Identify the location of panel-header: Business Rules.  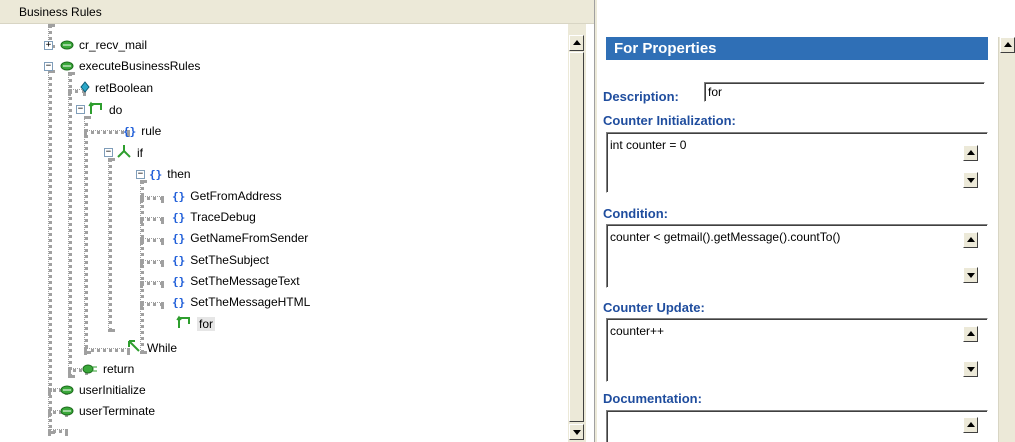
(297, 12).